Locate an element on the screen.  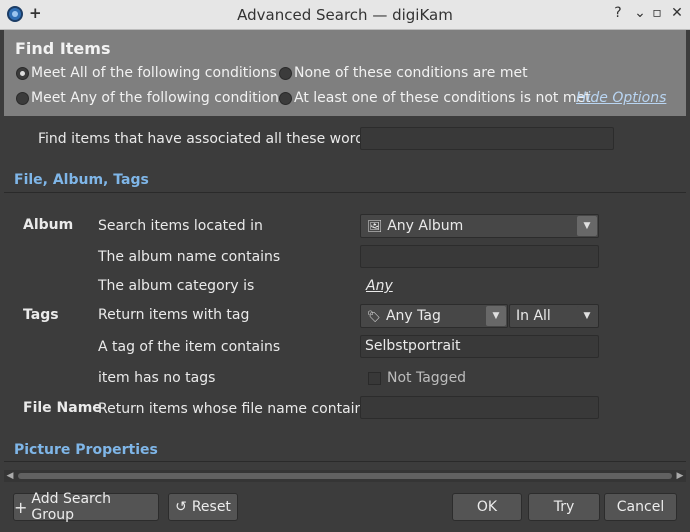
checkbox-icon is located at coordinates (374, 378).